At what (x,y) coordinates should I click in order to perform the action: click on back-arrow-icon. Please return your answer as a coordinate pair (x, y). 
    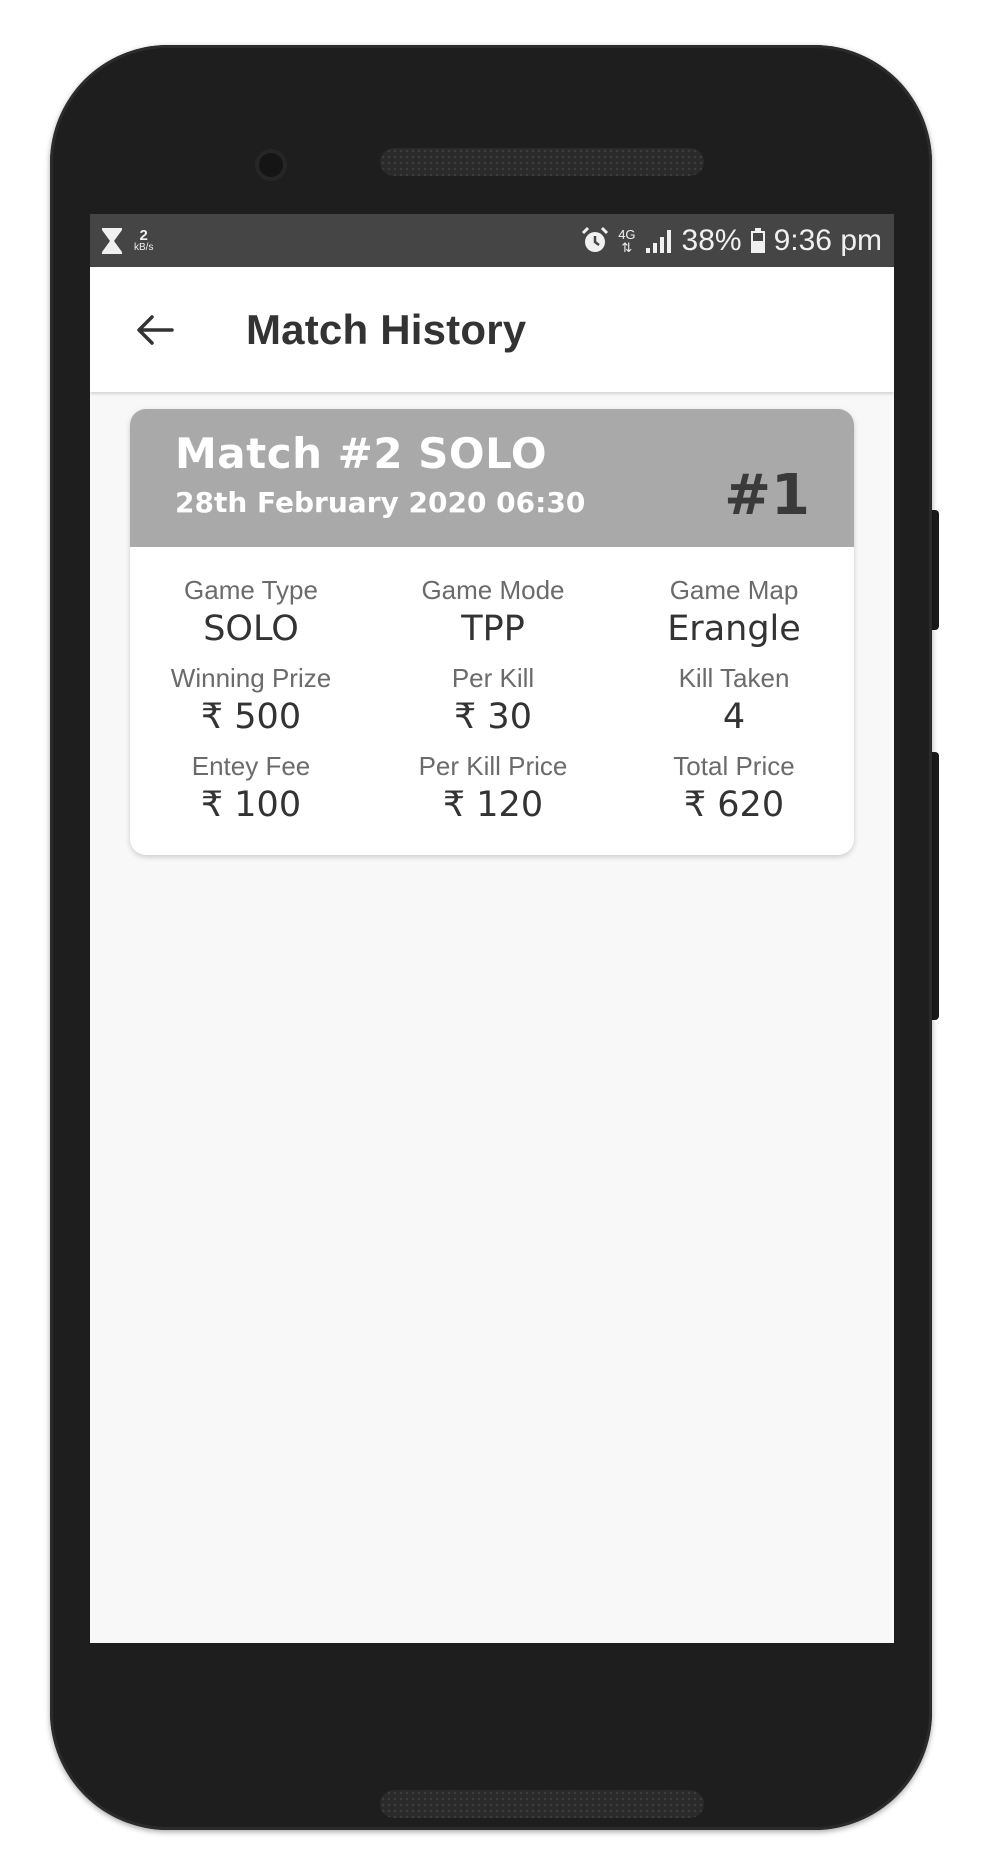
    Looking at the image, I should click on (154, 330).